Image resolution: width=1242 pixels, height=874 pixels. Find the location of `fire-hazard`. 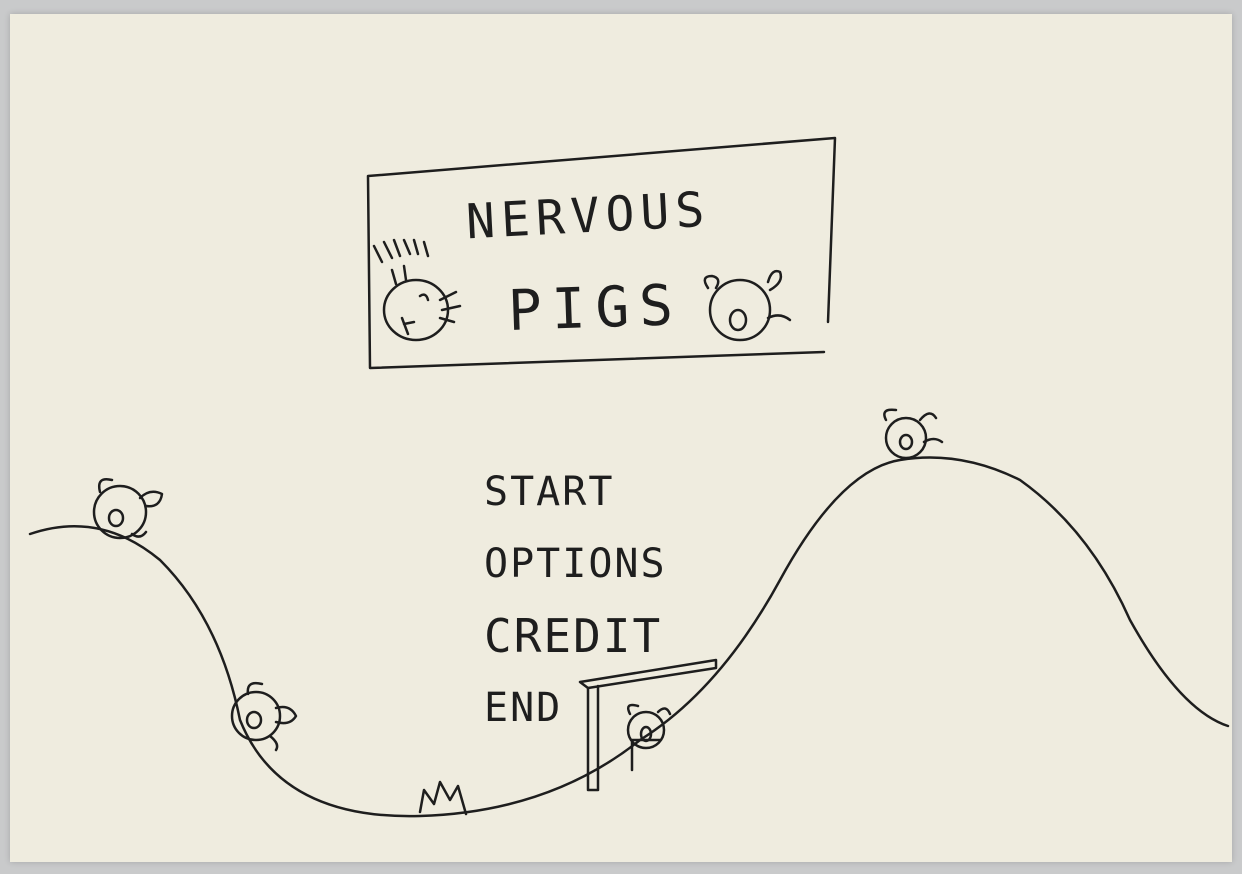

fire-hazard is located at coordinates (443, 798).